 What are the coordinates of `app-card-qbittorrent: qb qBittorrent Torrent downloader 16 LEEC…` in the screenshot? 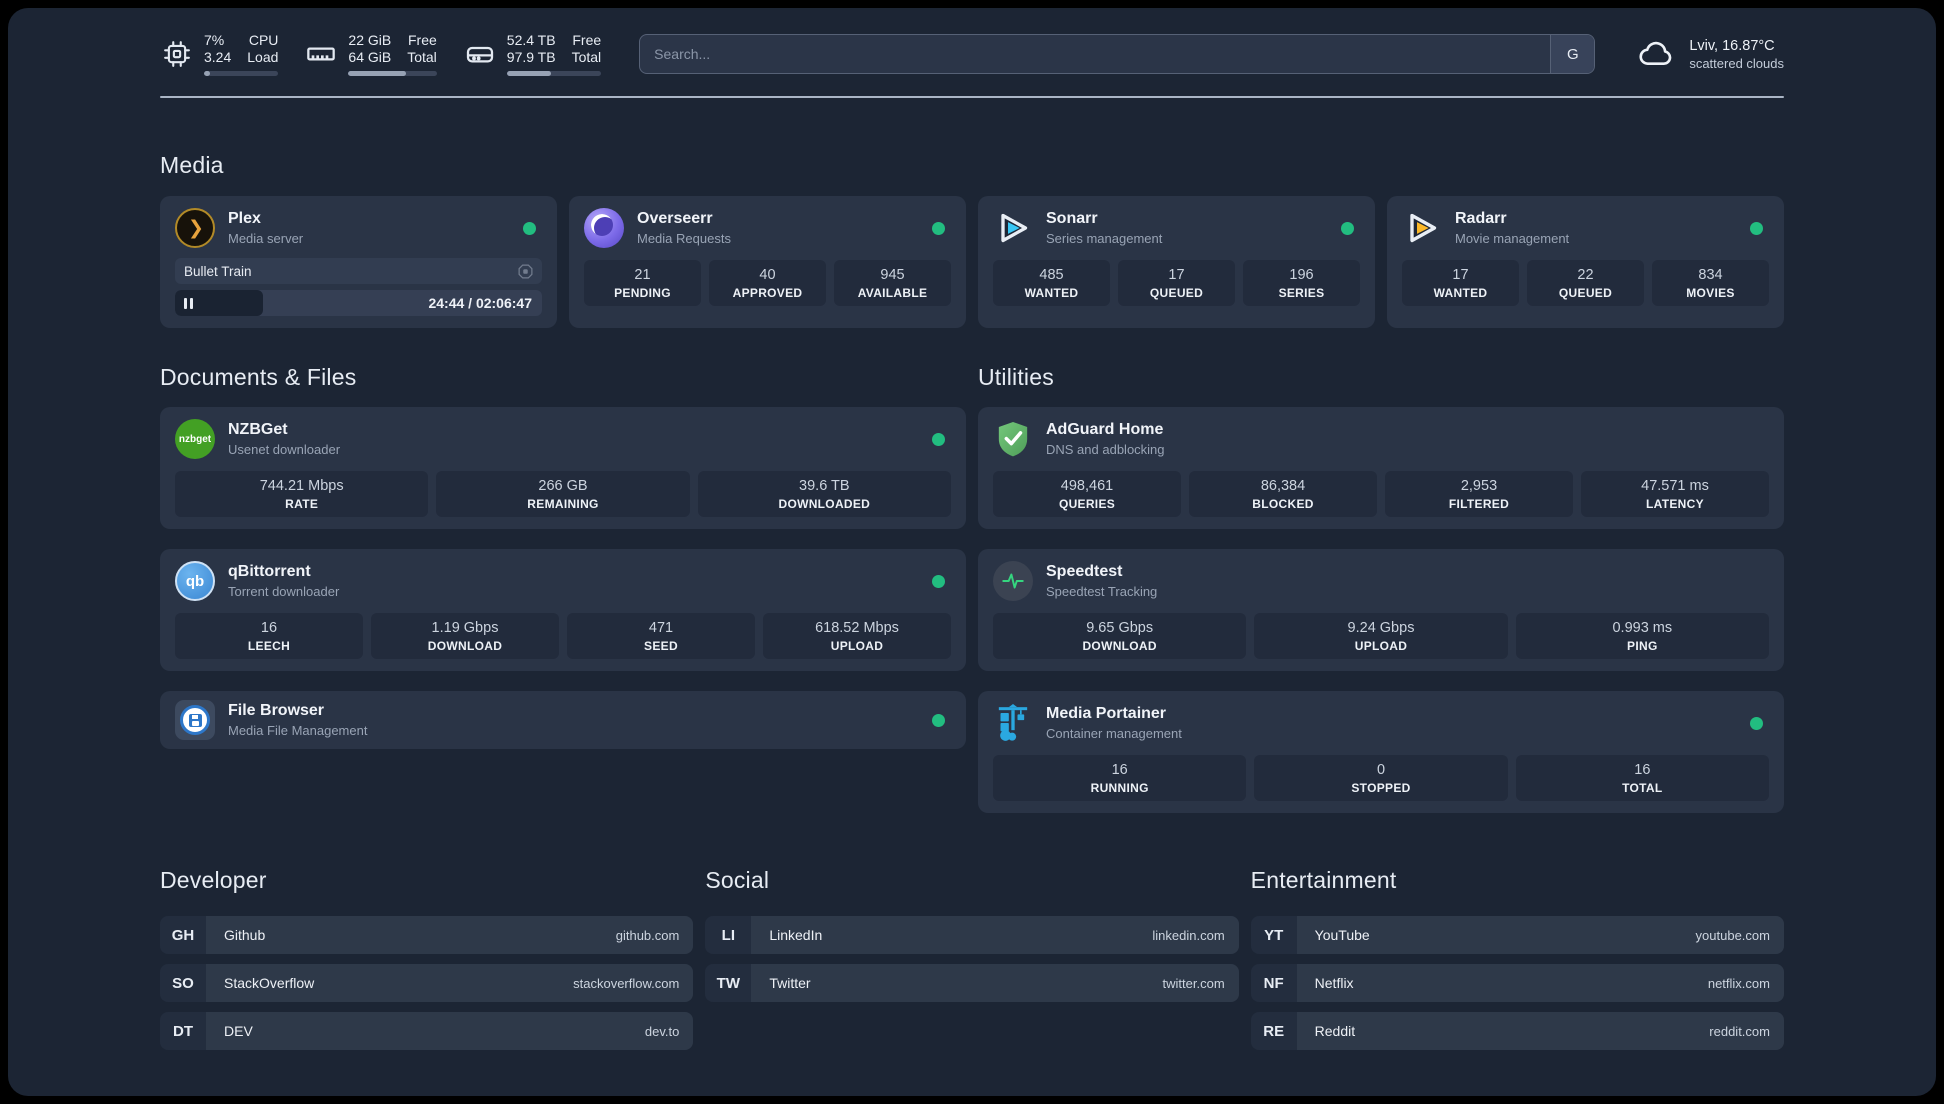 It's located at (563, 610).